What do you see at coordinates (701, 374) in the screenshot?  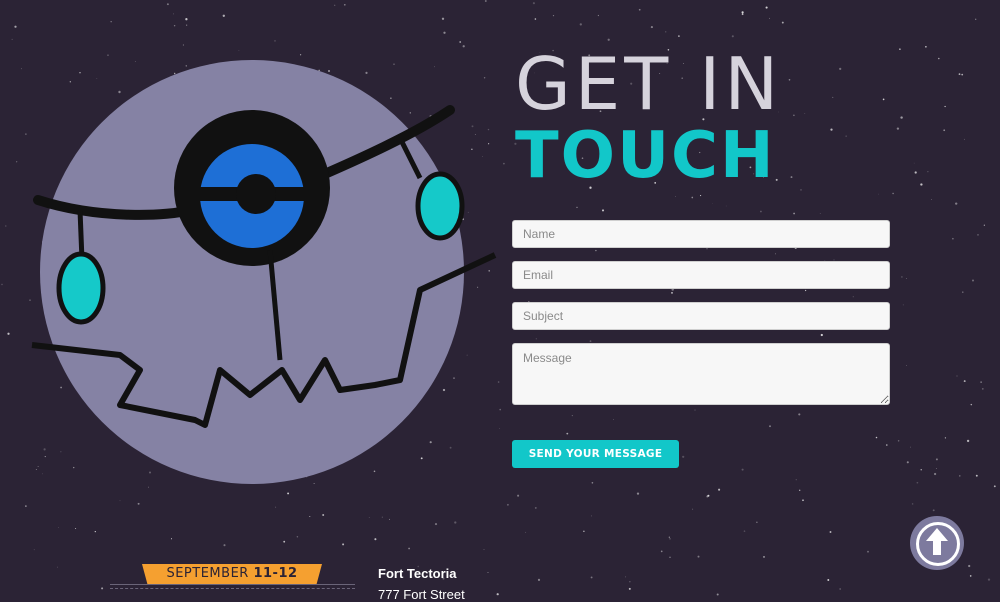 I see `message-textarea` at bounding box center [701, 374].